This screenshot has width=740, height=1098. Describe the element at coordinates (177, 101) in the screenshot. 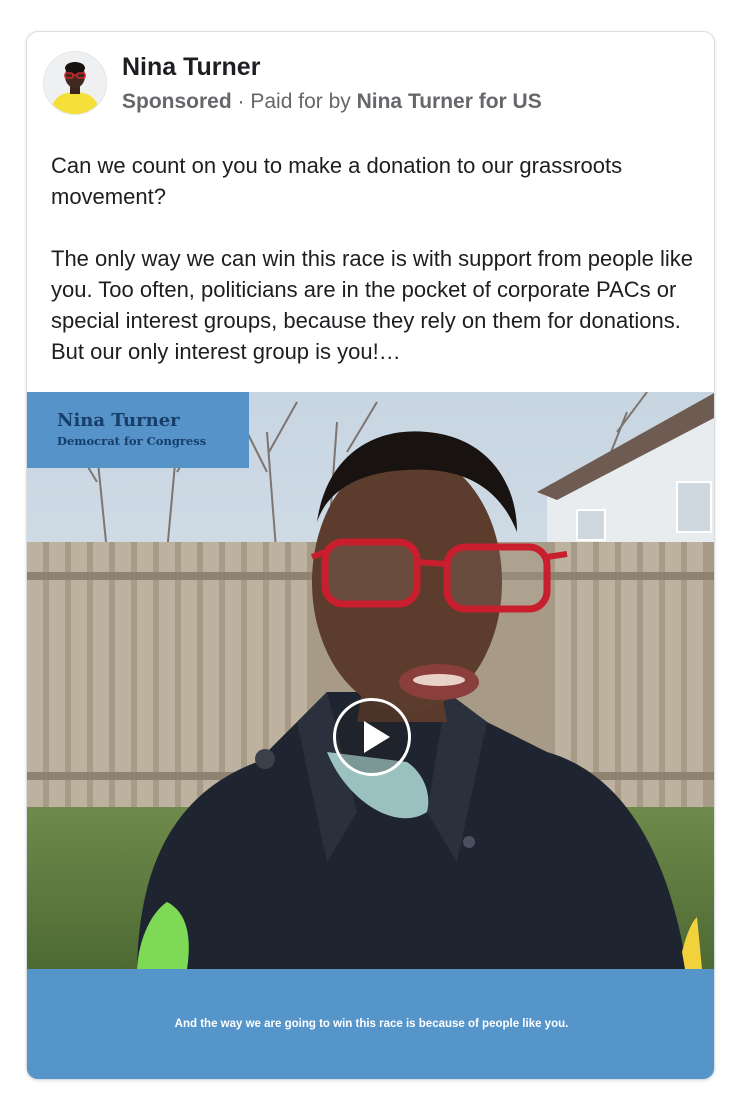

I see `sponsored-label: Sponsored` at that location.